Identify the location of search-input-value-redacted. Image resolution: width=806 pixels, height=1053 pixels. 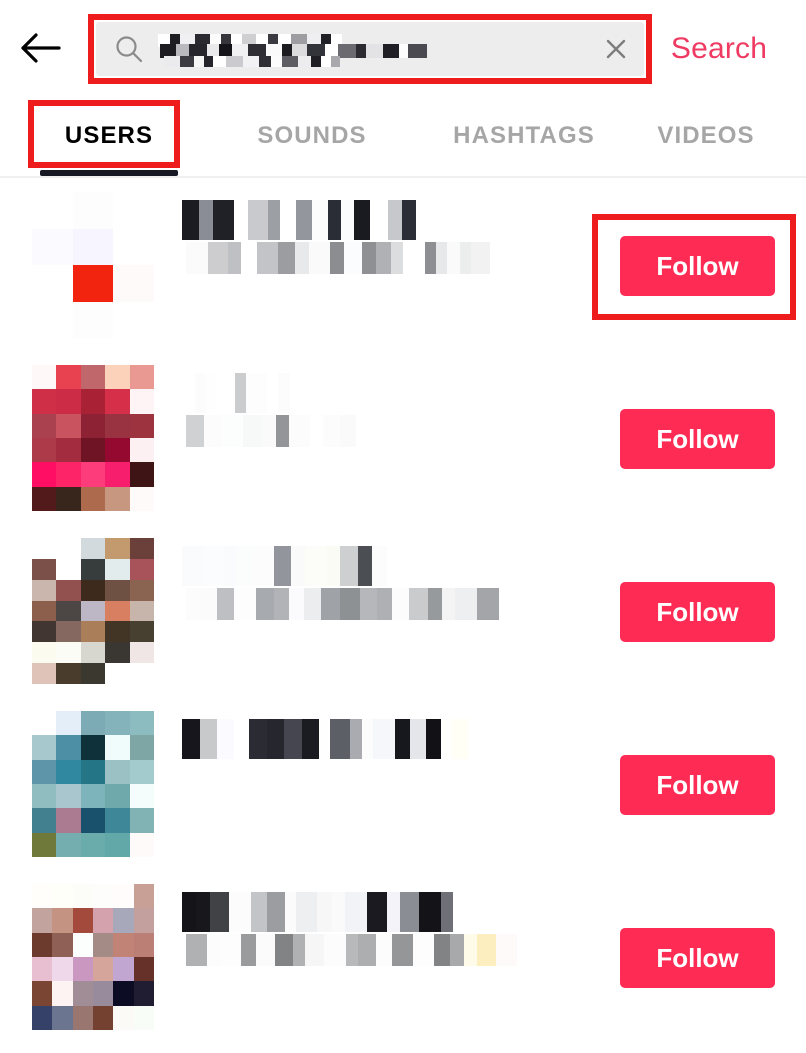
(373, 49).